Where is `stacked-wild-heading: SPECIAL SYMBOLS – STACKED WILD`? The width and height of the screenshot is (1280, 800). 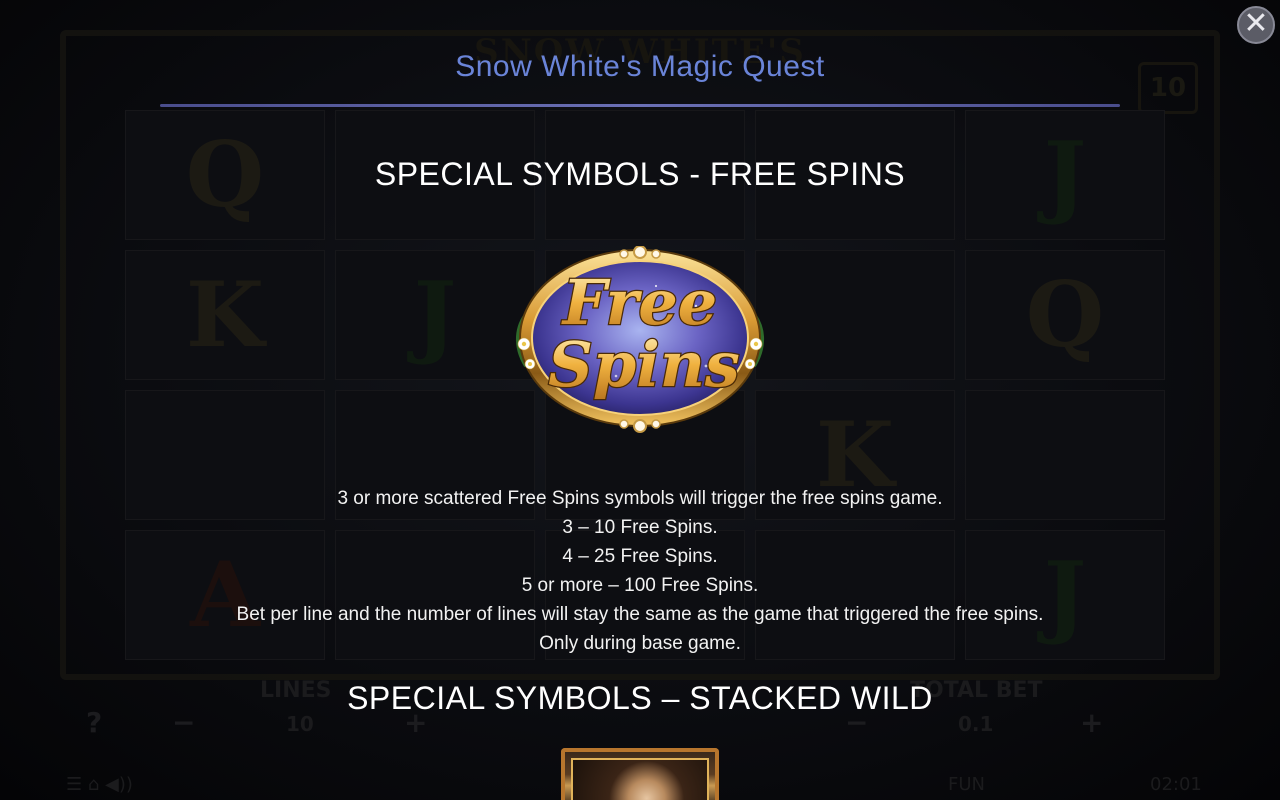 stacked-wild-heading: SPECIAL SYMBOLS – STACKED WILD is located at coordinates (640, 698).